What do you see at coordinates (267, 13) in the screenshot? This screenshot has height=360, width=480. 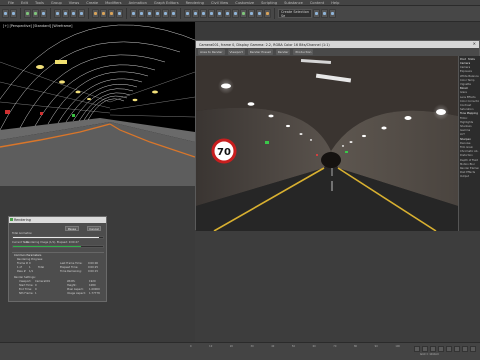 I see `render-production-icon` at bounding box center [267, 13].